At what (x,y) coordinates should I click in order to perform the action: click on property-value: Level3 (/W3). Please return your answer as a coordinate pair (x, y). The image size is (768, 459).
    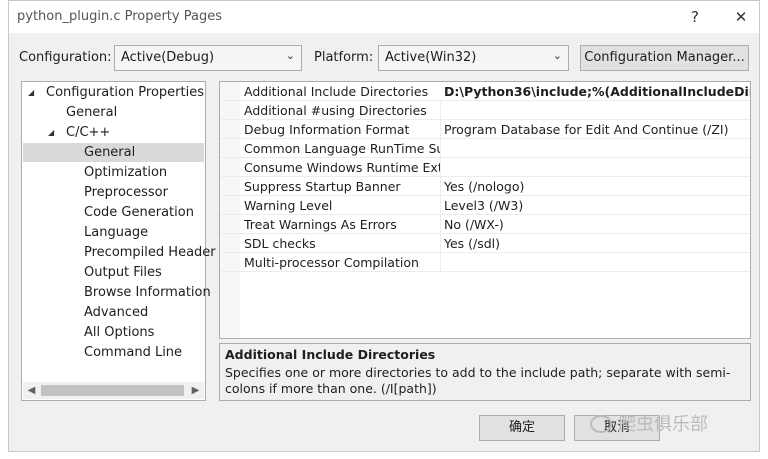
    Looking at the image, I should click on (483, 205).